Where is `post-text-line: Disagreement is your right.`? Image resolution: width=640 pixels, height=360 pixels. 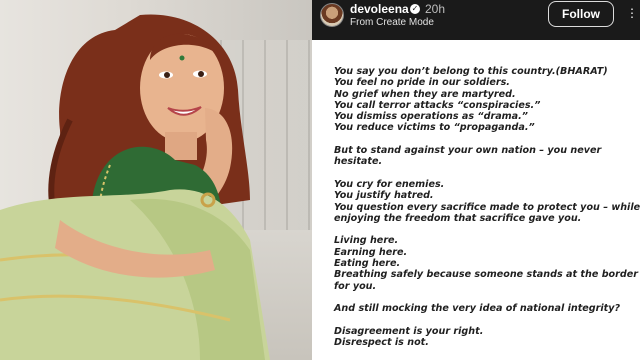
post-text-line: Disagreement is your right. is located at coordinates (409, 331).